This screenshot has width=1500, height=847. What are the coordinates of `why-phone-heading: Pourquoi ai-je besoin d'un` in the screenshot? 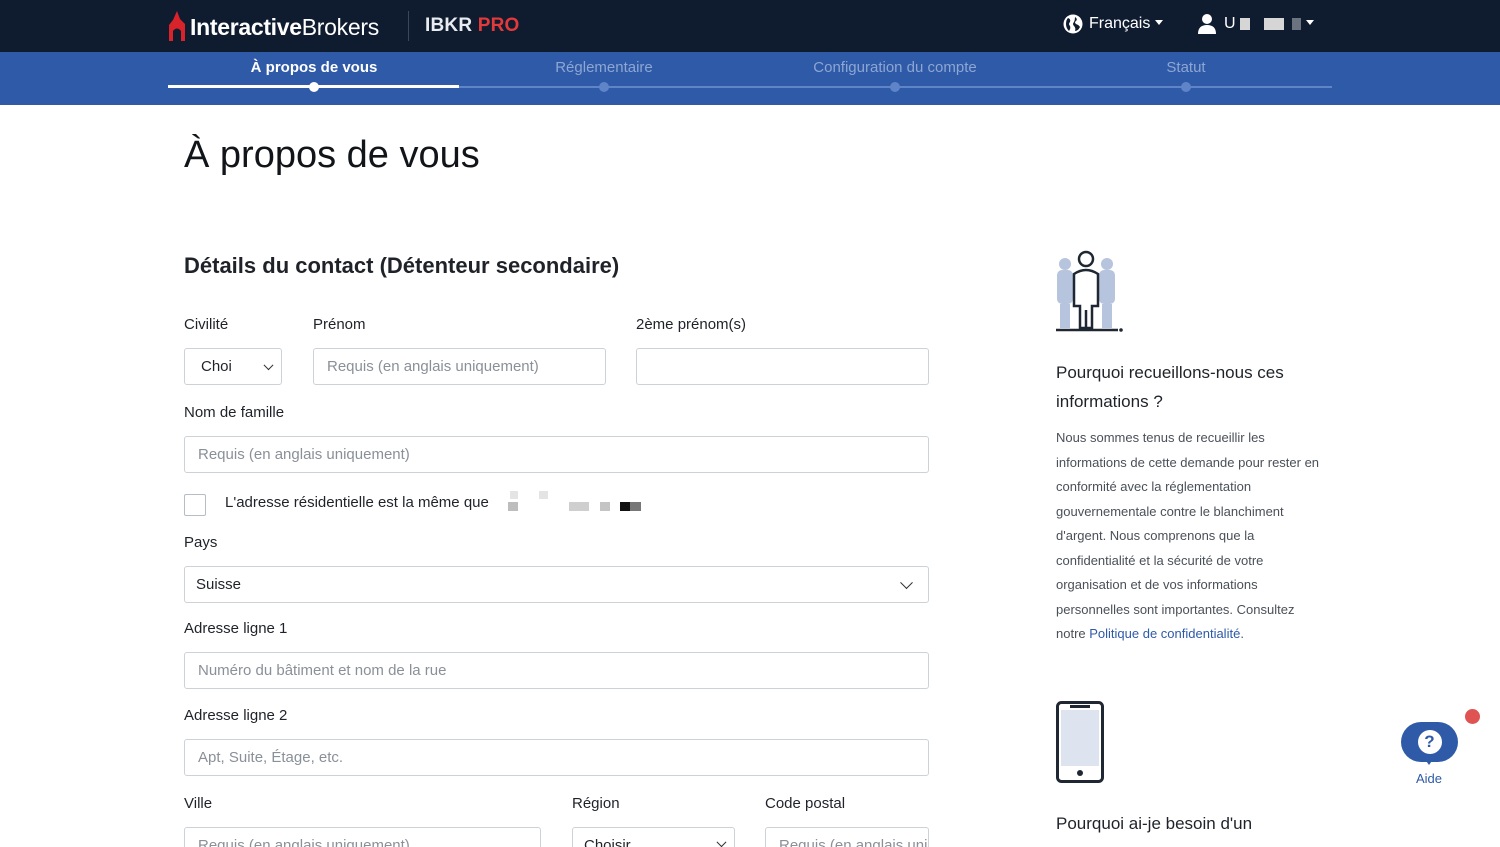 It's located at (1154, 823).